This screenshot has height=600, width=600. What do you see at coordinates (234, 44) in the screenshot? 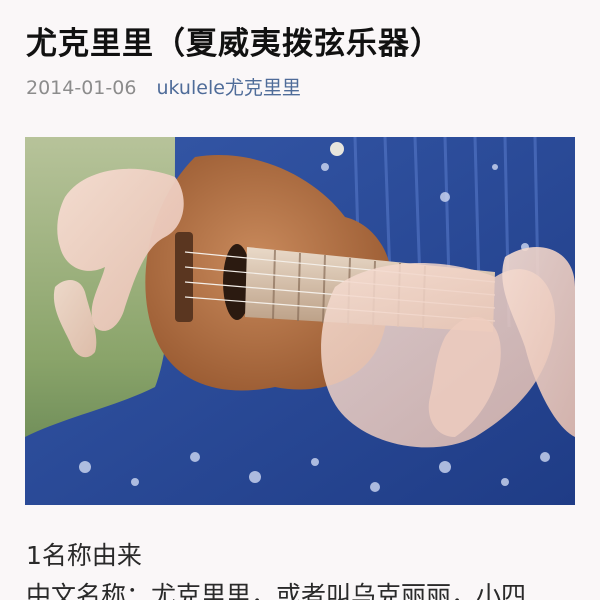
I see `article-title: 尤克里里（夏威夷拨弦乐器）` at bounding box center [234, 44].